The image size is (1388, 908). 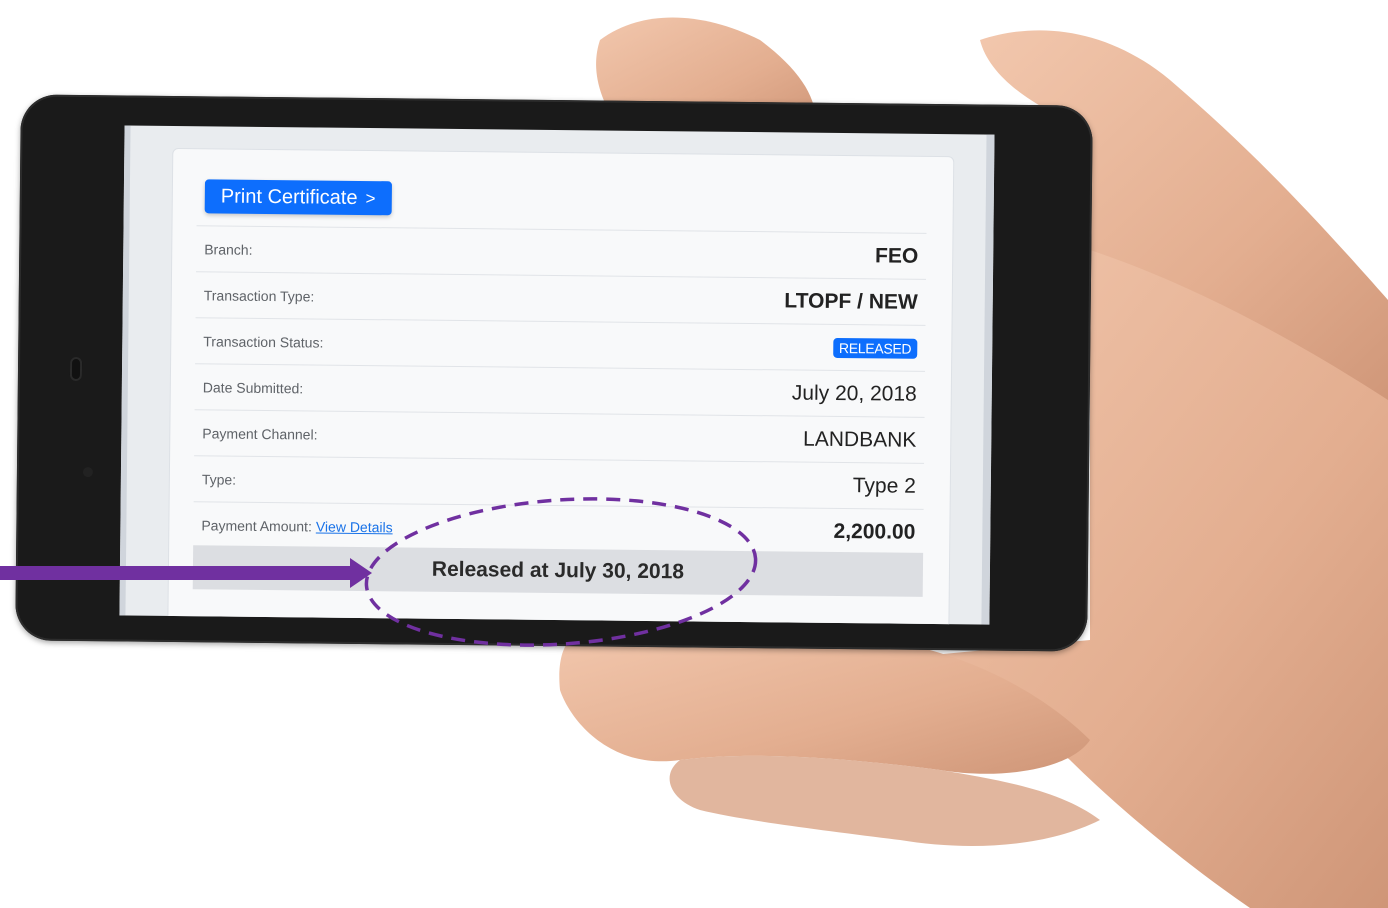 I want to click on detail-row-type: Type: Type 2, so click(x=559, y=482).